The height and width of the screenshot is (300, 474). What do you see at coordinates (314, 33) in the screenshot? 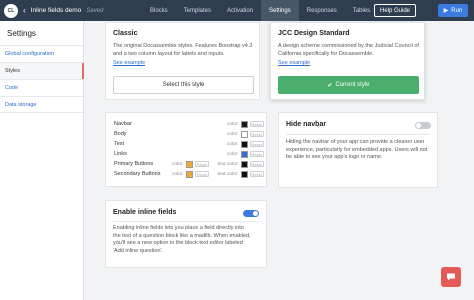
I see `jcc-title: JCC Design Standard` at bounding box center [314, 33].